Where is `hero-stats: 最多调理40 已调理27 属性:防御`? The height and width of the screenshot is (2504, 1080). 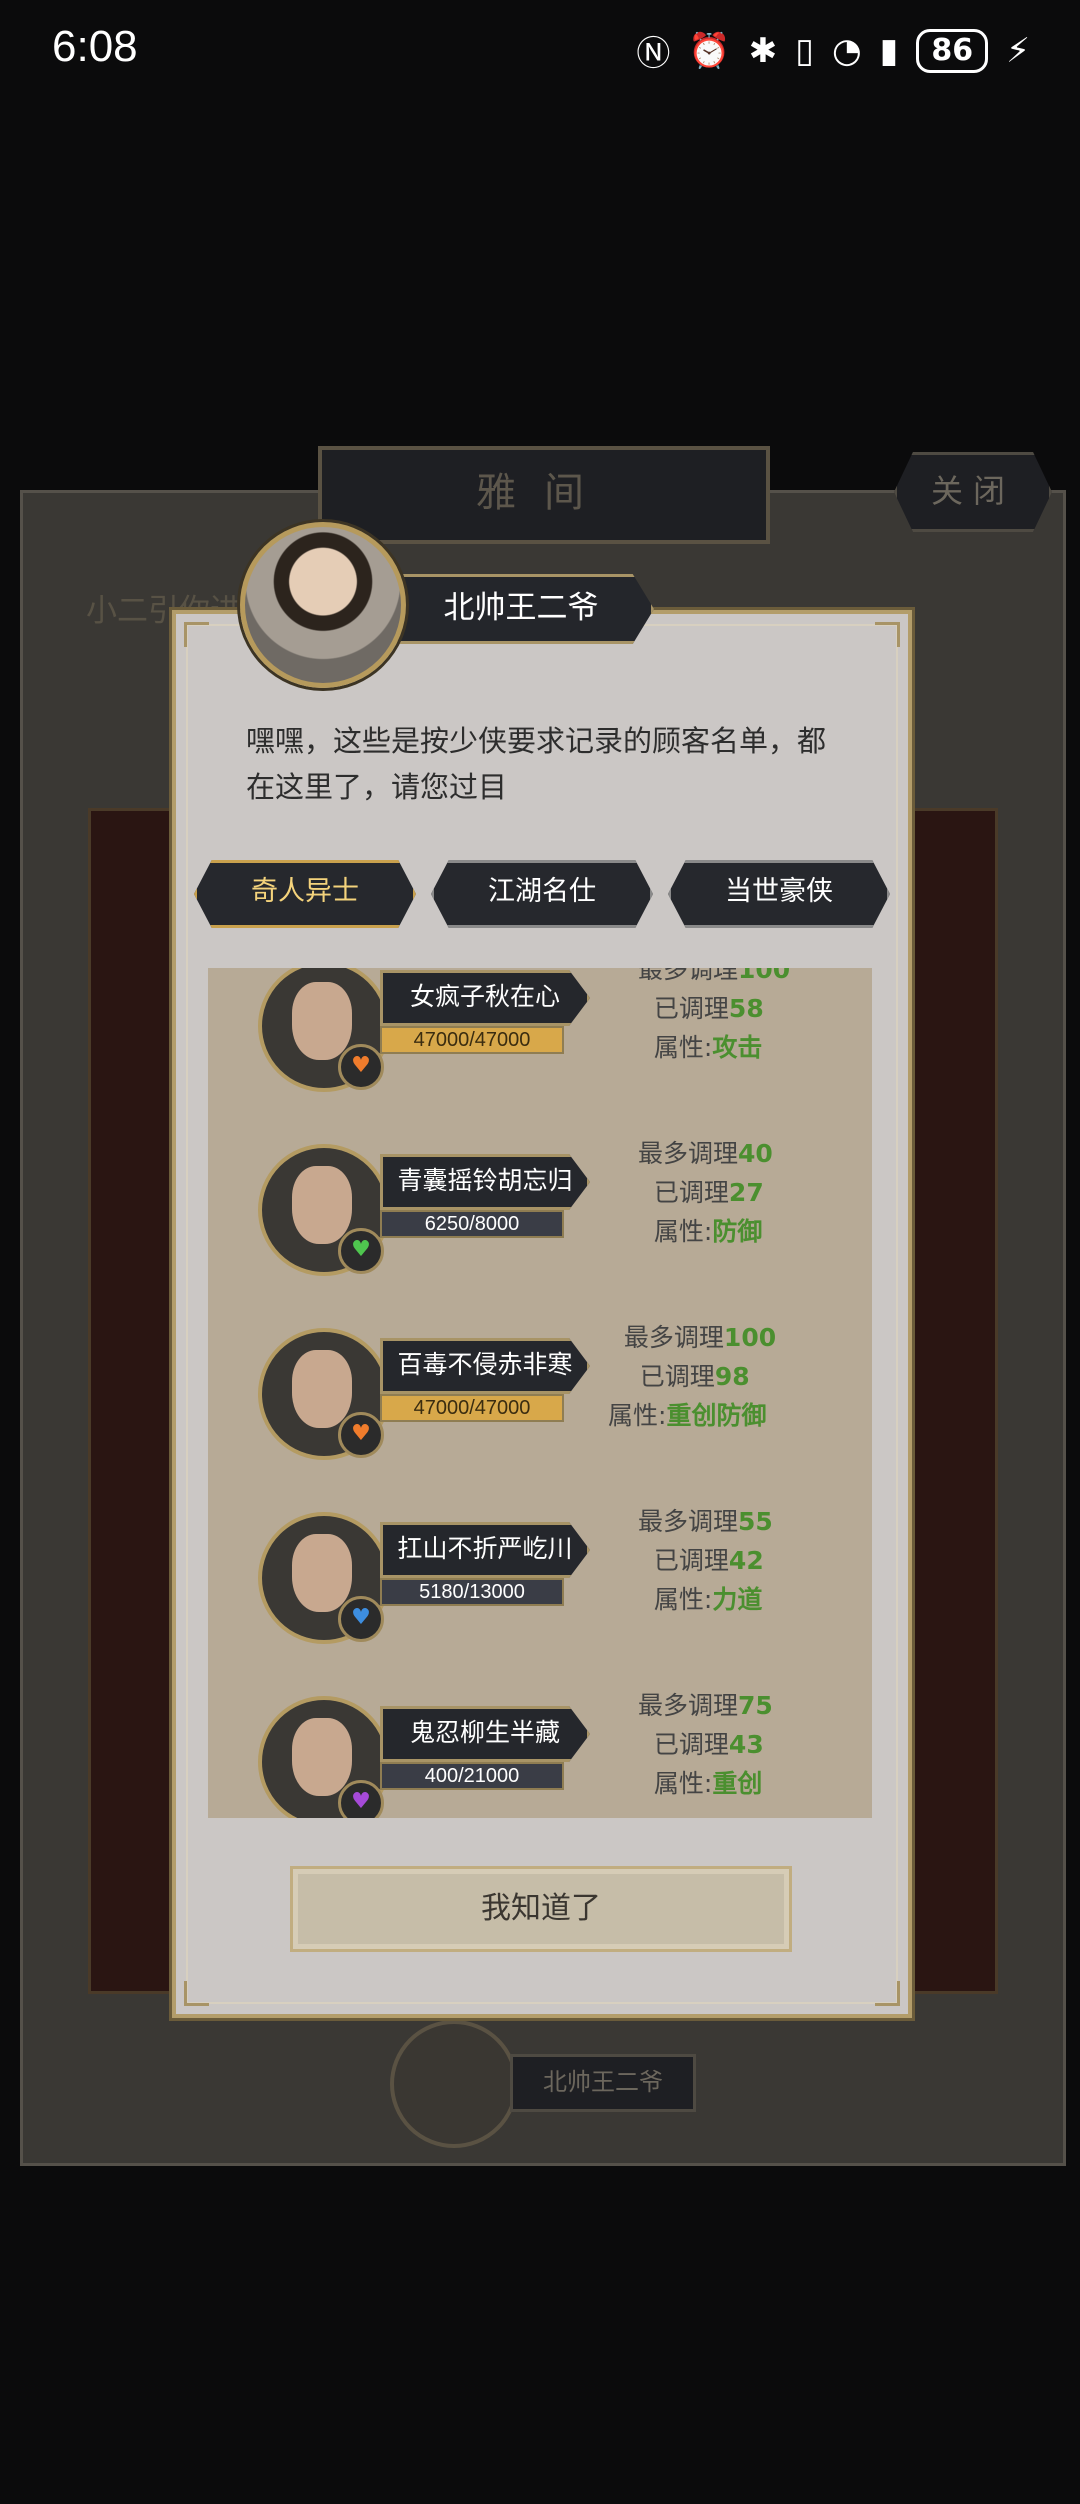 hero-stats: 最多调理40 已调理27 属性:防御 is located at coordinates (738, 1192).